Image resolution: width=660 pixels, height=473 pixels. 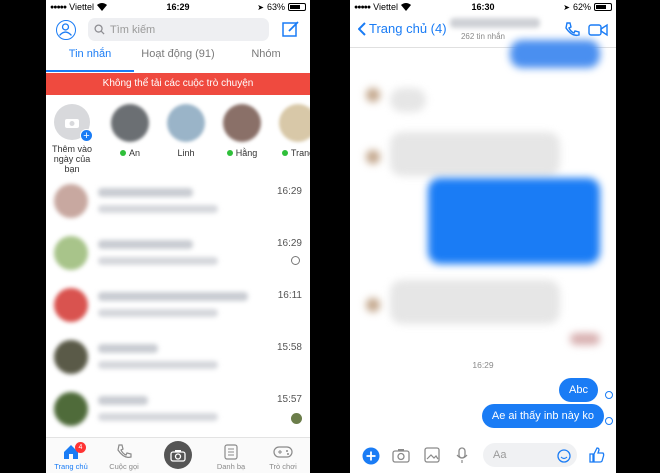 What do you see at coordinates (483, 7) in the screenshot?
I see `status-bar: ●●●●● Viettel 16:30 ➤ 62%` at bounding box center [483, 7].